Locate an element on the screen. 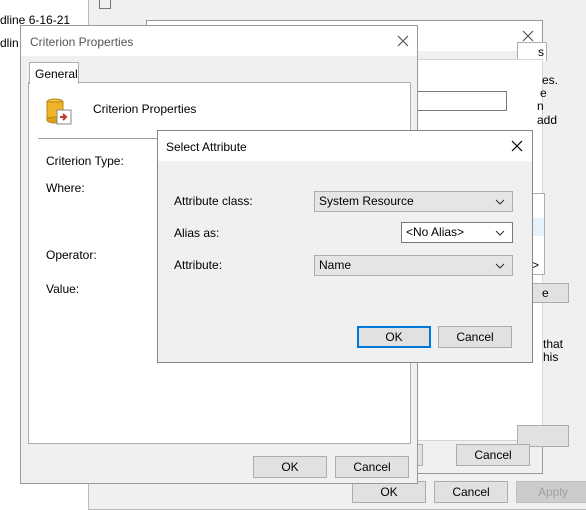 The height and width of the screenshot is (510, 586). where-label: Where: is located at coordinates (65, 188).